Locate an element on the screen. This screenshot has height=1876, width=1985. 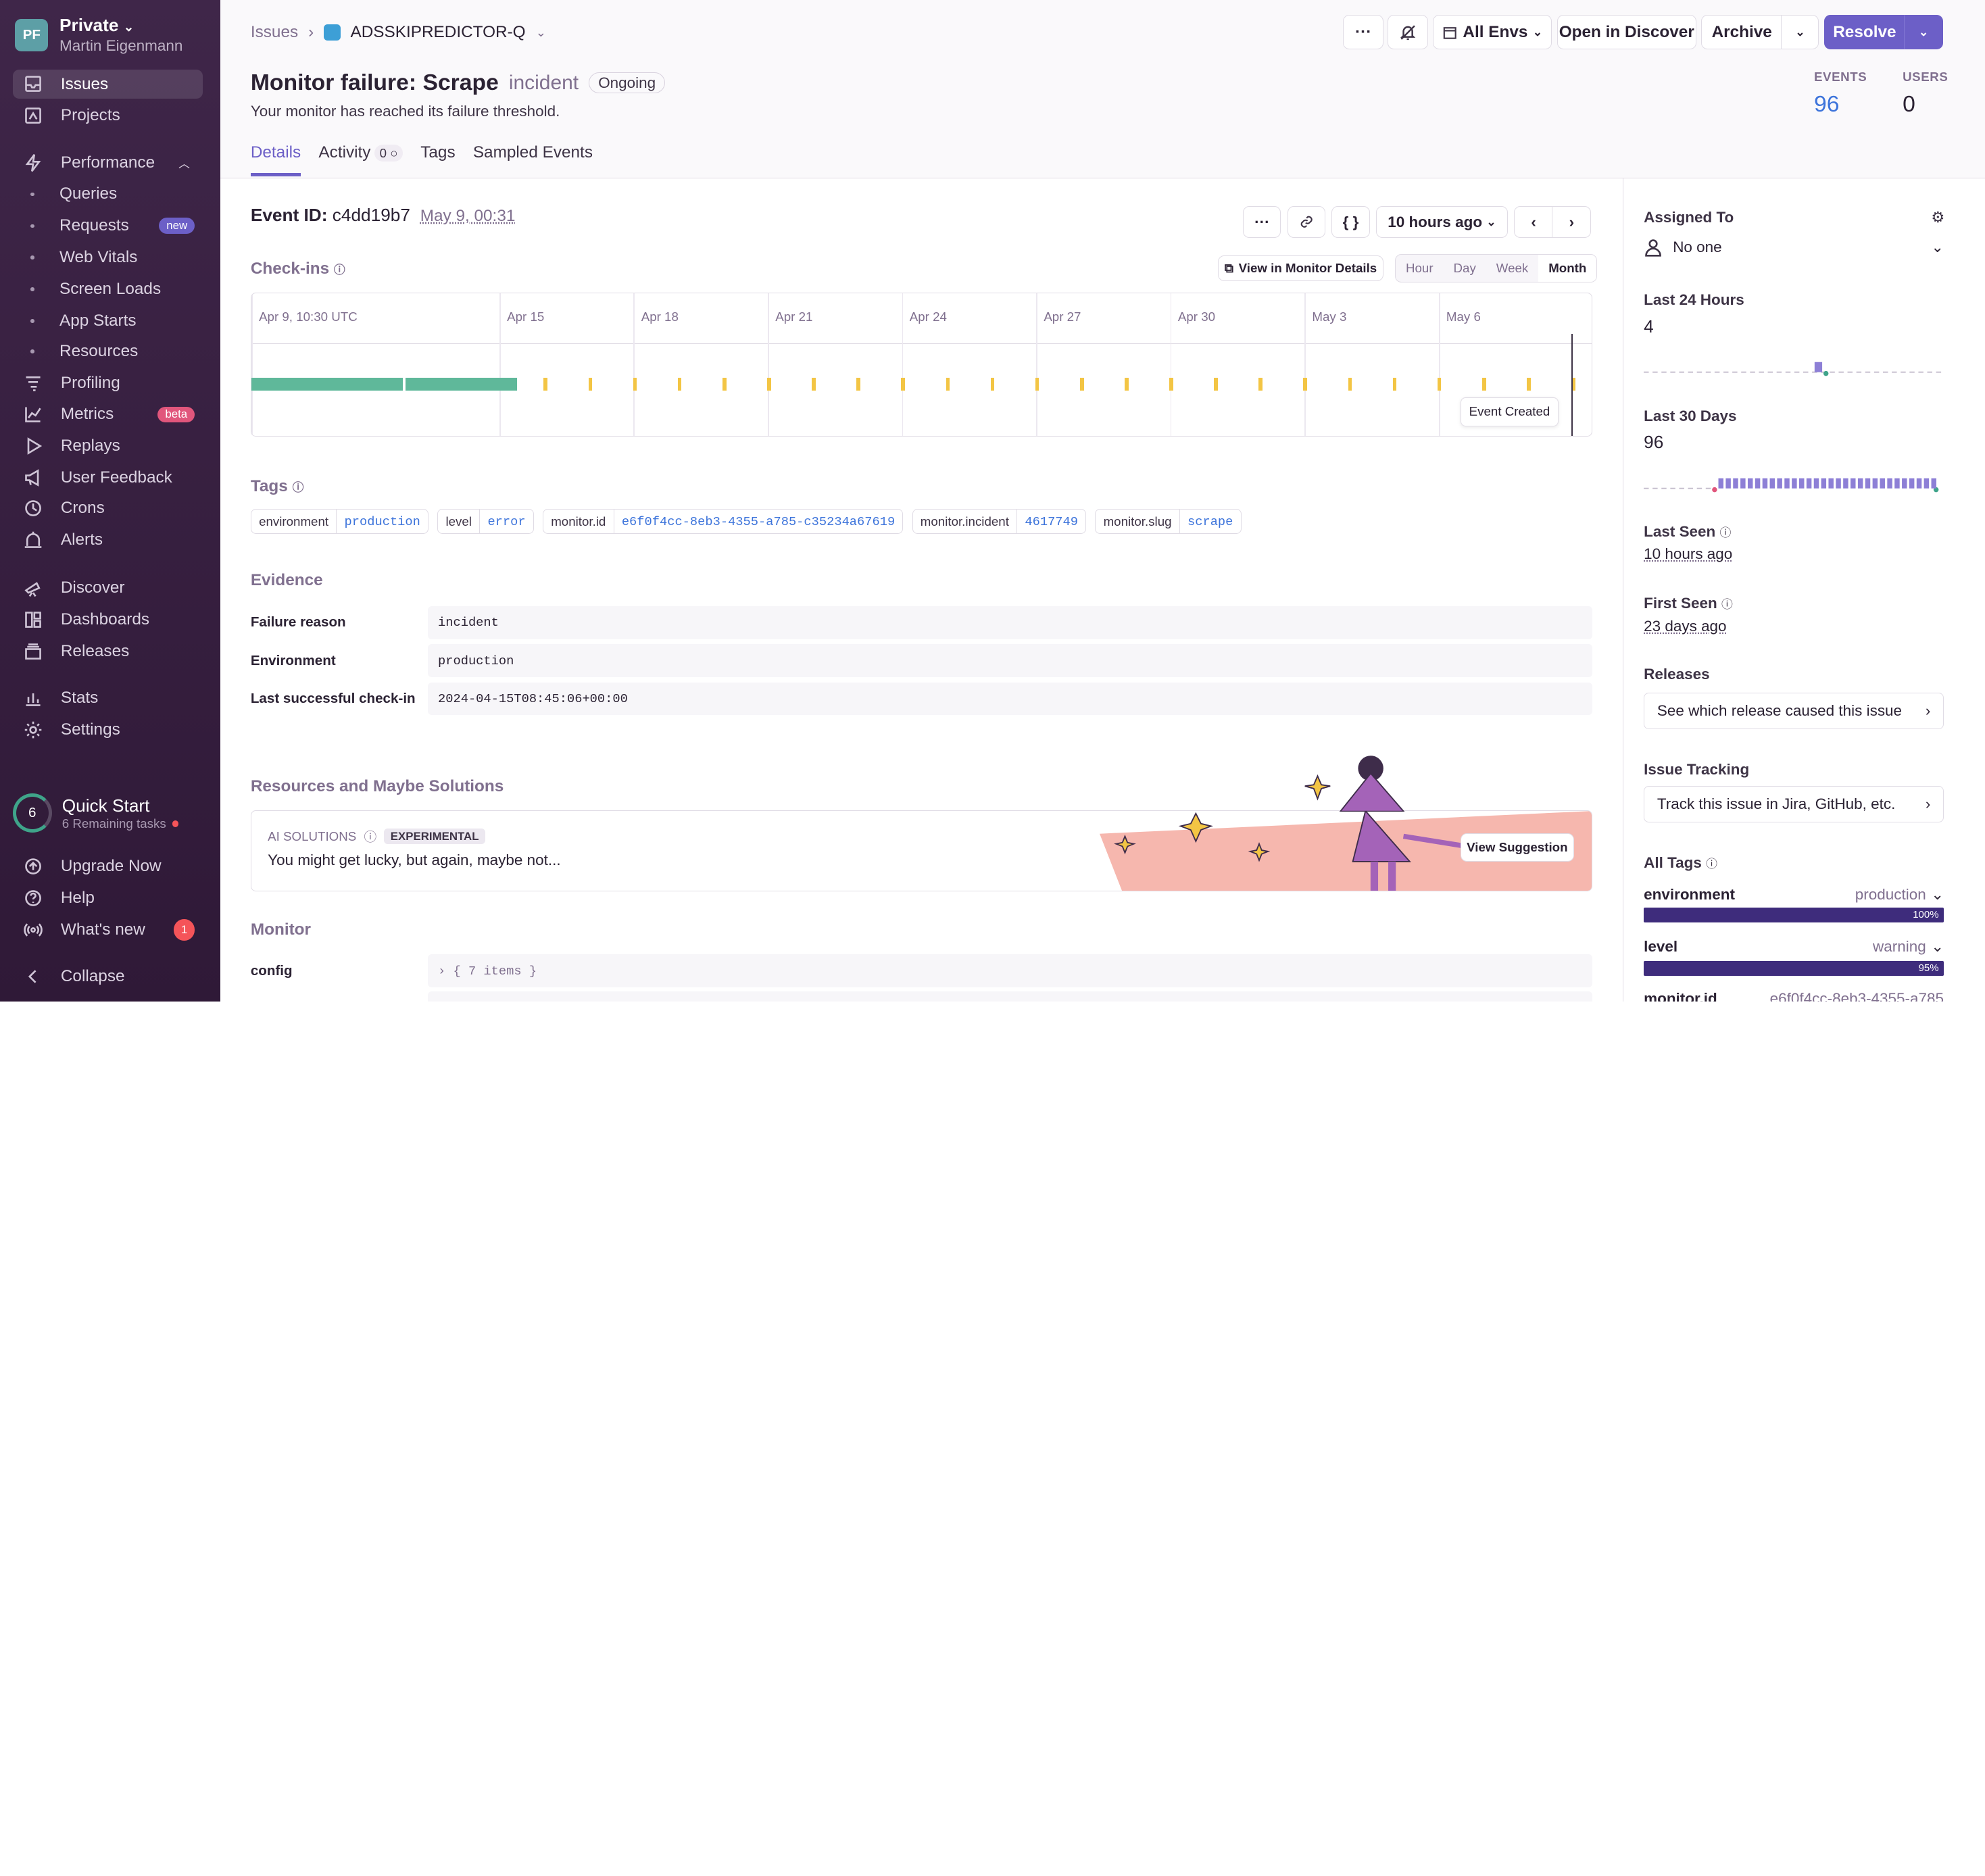
tag-value: production is located at coordinates (382, 521).